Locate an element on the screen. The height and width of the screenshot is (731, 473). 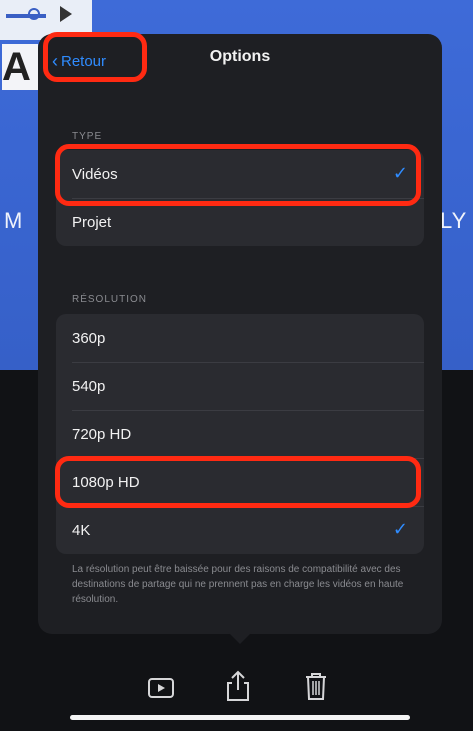
resolution-option-360p: 360p is located at coordinates (240, 338).